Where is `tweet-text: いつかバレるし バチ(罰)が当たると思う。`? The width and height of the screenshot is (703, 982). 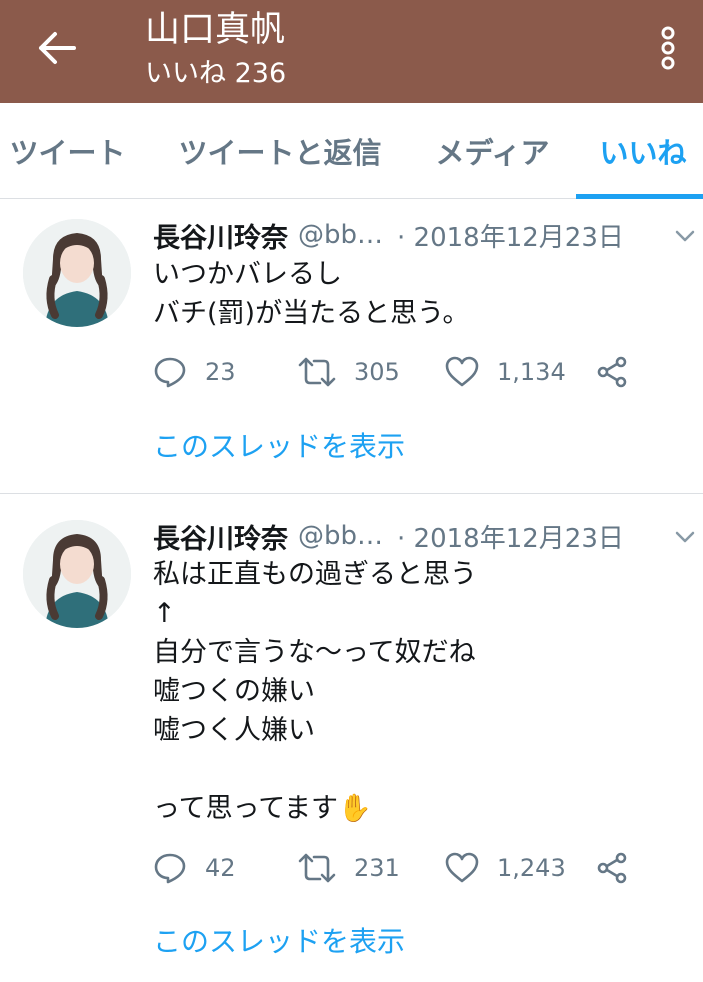 tweet-text: いつかバレるし バチ(罰)が当たると思う。 is located at coordinates (311, 294).